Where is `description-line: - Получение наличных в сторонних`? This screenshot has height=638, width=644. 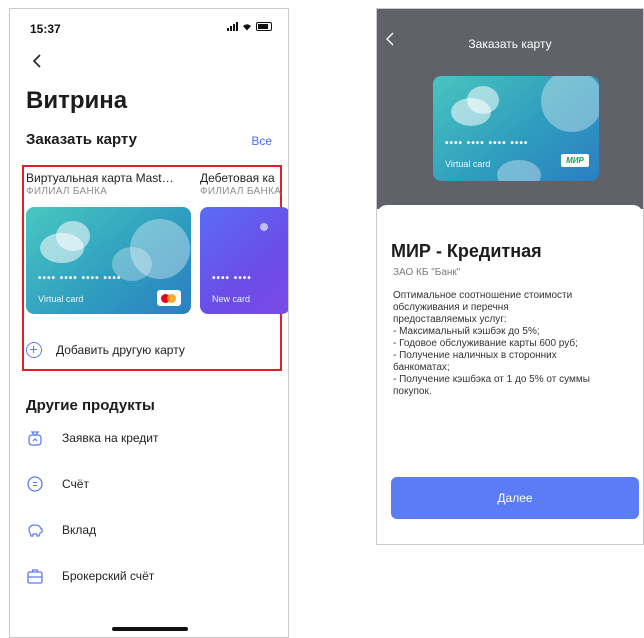 description-line: - Получение наличных в сторонних is located at coordinates (475, 355).